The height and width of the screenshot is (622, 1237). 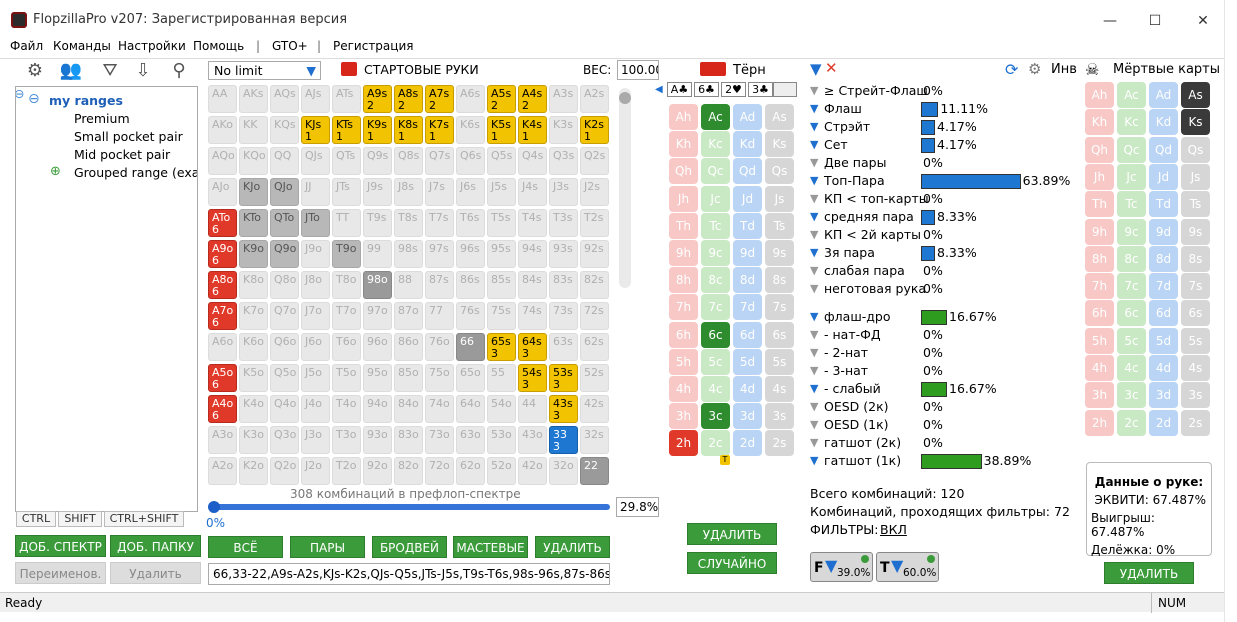 What do you see at coordinates (470, 316) in the screenshot?
I see `hand-cell-76s: 76s` at bounding box center [470, 316].